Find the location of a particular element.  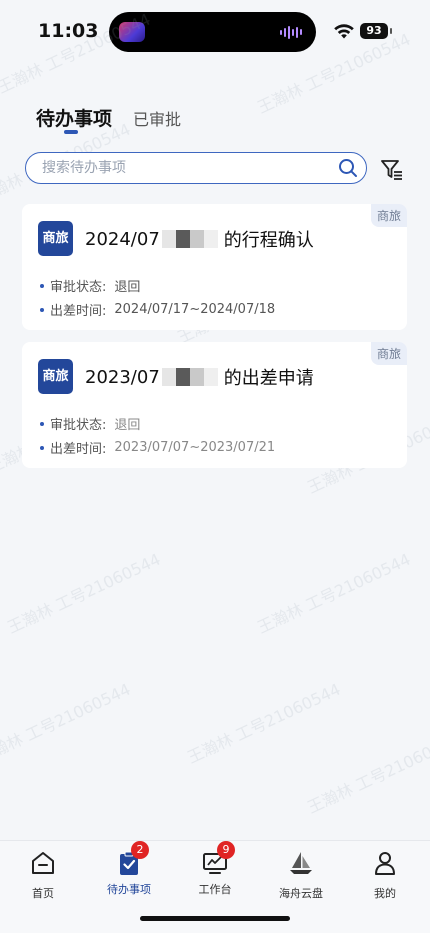

task-title-date: 2024/07 is located at coordinates (122, 239).